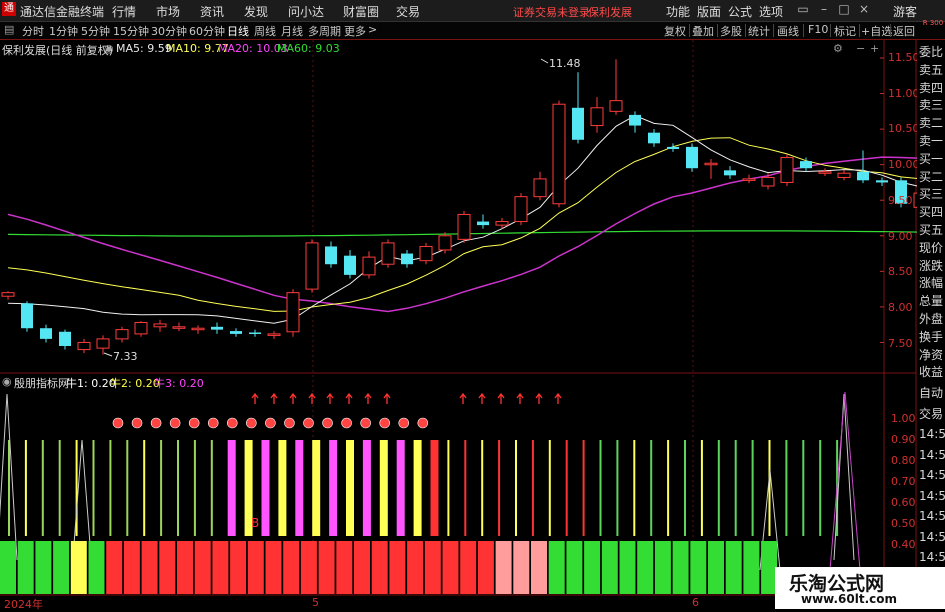 The width and height of the screenshot is (945, 612). Describe the element at coordinates (931, 158) in the screenshot. I see `quote-label: 买一` at that location.